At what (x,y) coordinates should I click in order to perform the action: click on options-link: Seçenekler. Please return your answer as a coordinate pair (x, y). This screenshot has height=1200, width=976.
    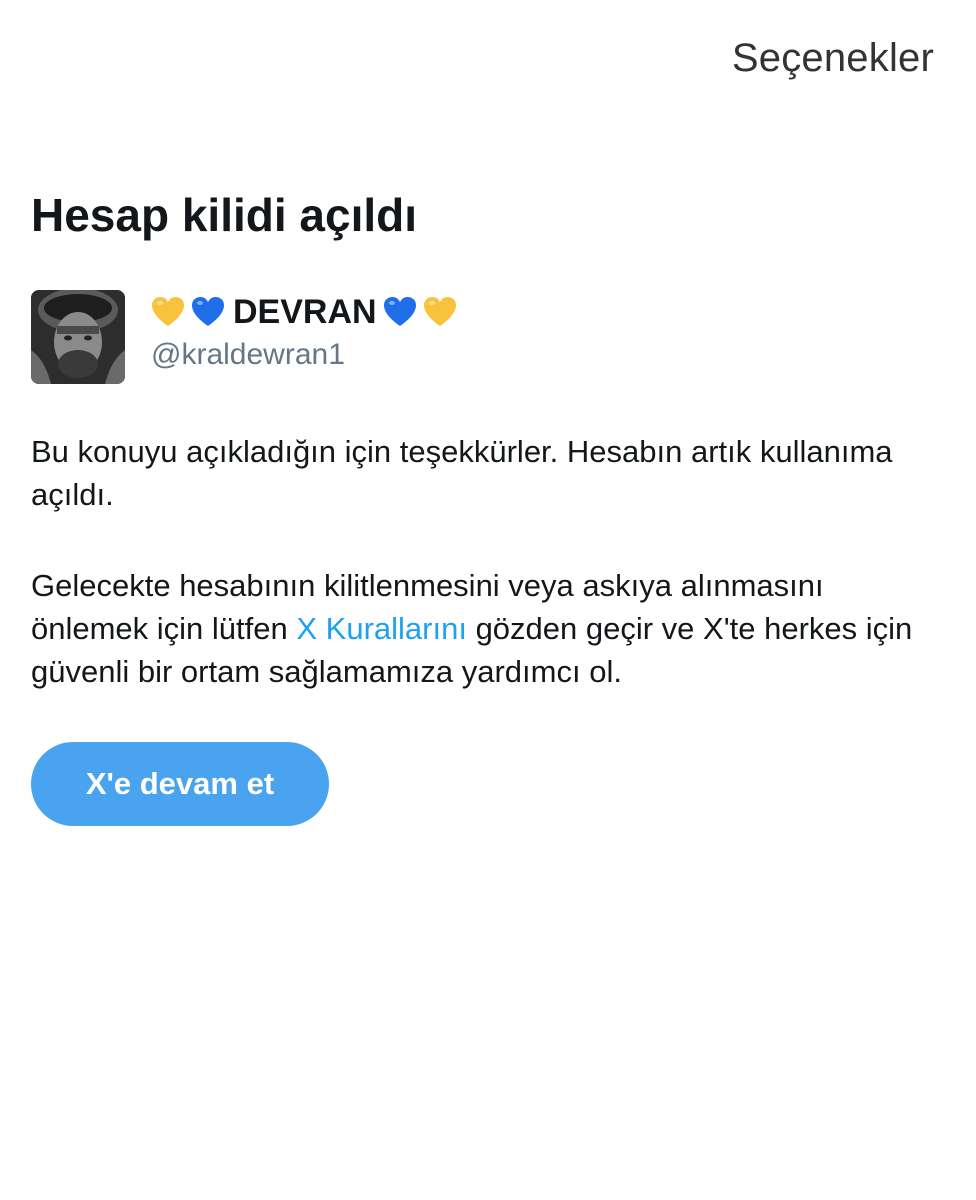
    Looking at the image, I should click on (833, 58).